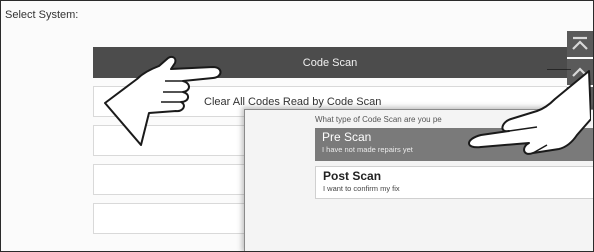 Image resolution: width=594 pixels, height=252 pixels. Describe the element at coordinates (361, 188) in the screenshot. I see `option-subtitle: I want to confirm my fix` at that location.